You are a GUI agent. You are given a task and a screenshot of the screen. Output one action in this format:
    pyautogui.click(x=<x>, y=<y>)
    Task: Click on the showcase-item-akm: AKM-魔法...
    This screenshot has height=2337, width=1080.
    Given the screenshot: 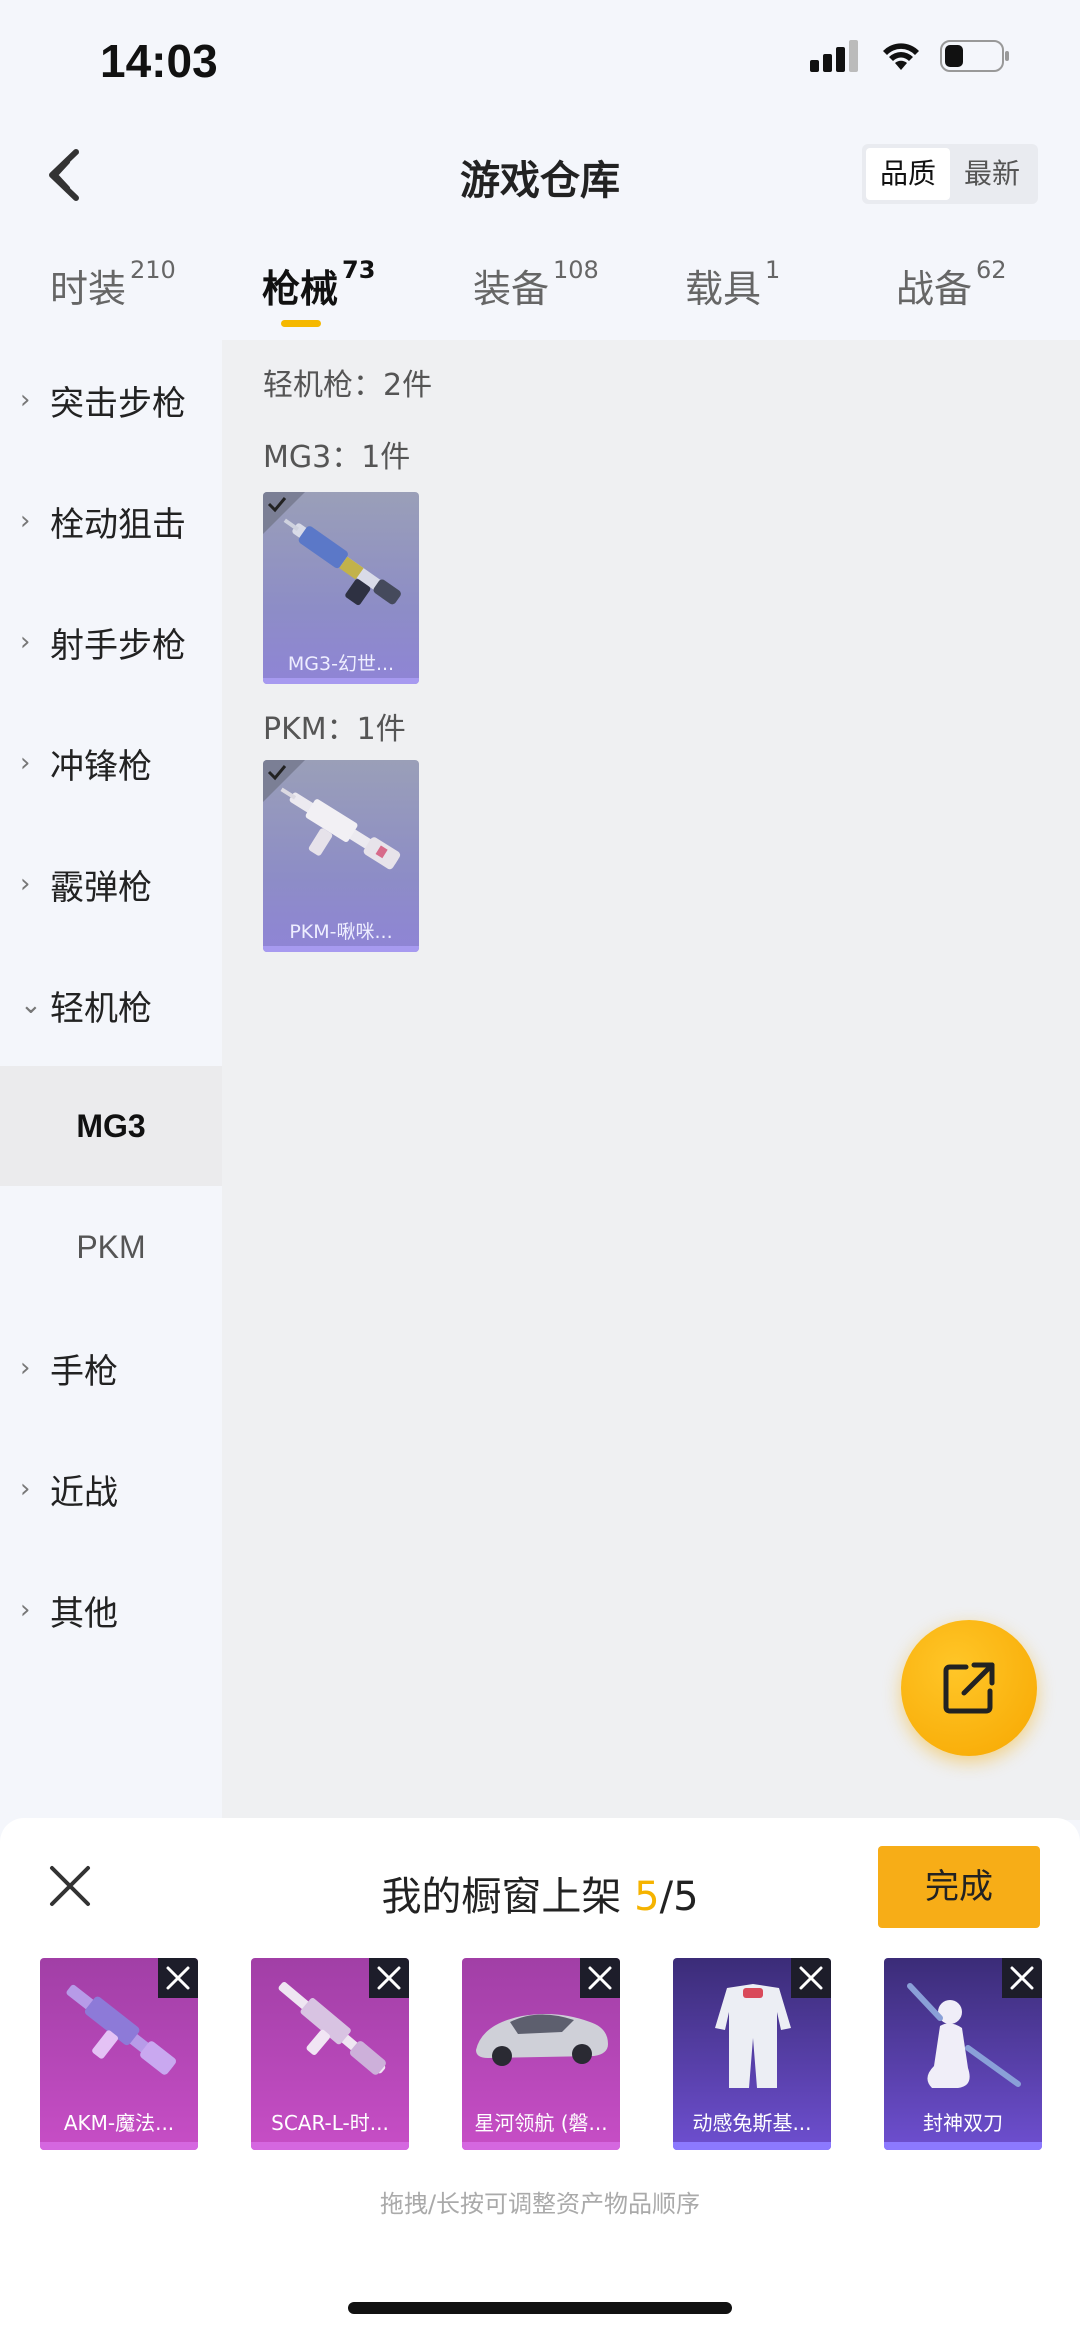 What is the action you would take?
    pyautogui.click(x=119, y=2054)
    